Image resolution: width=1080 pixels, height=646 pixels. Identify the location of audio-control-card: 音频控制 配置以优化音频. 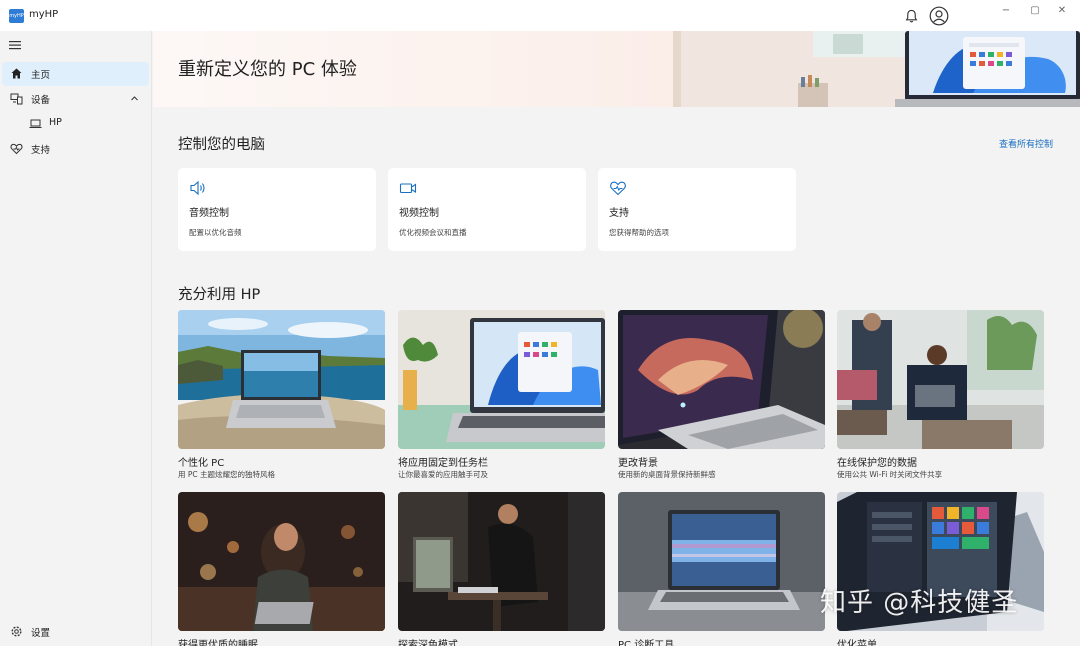
(277, 209).